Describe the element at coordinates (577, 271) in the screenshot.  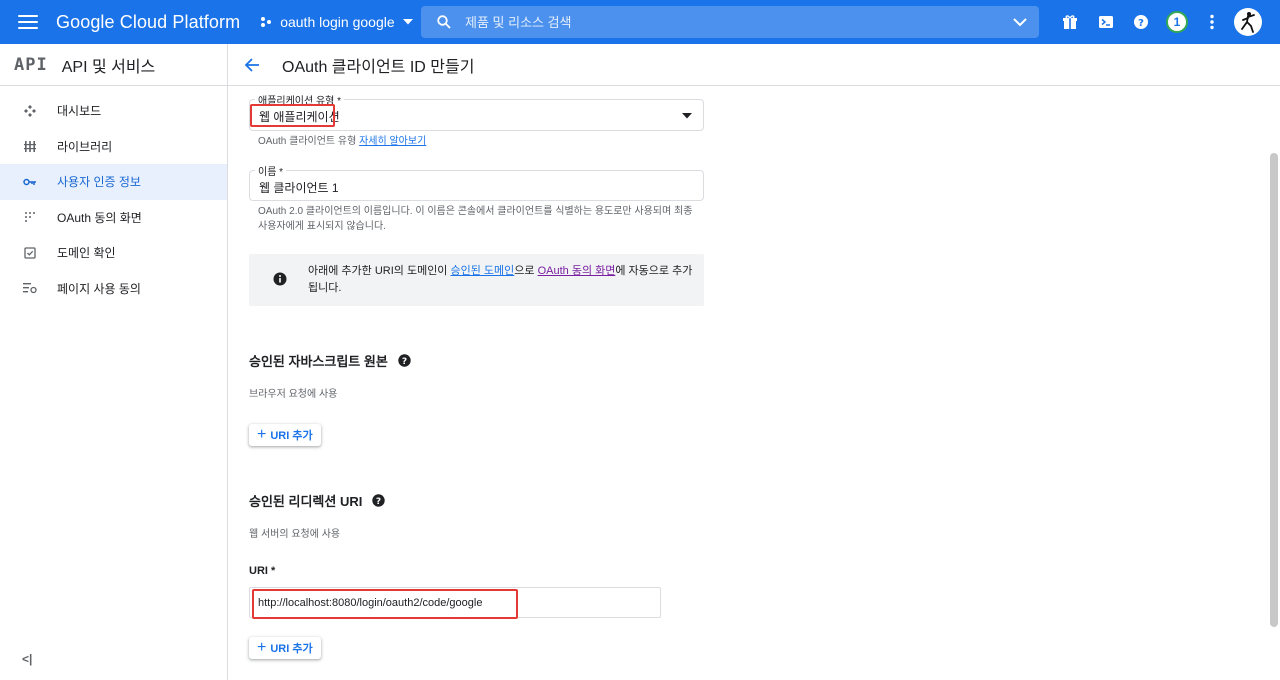
I see `oauth-consent-link: OAuth 동의 화면` at that location.